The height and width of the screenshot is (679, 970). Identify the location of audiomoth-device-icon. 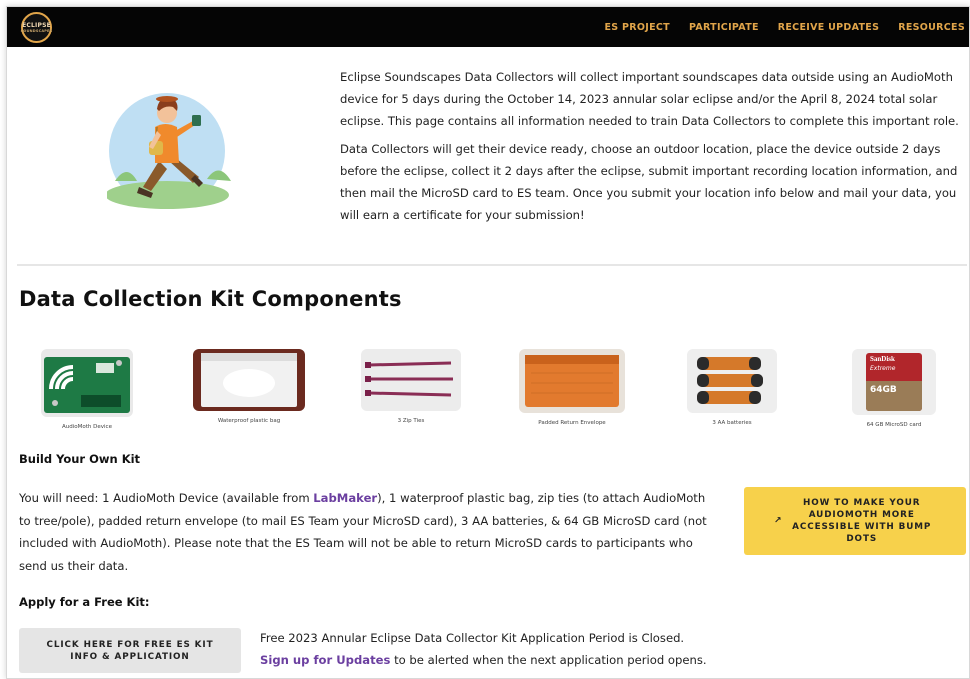
(87, 383).